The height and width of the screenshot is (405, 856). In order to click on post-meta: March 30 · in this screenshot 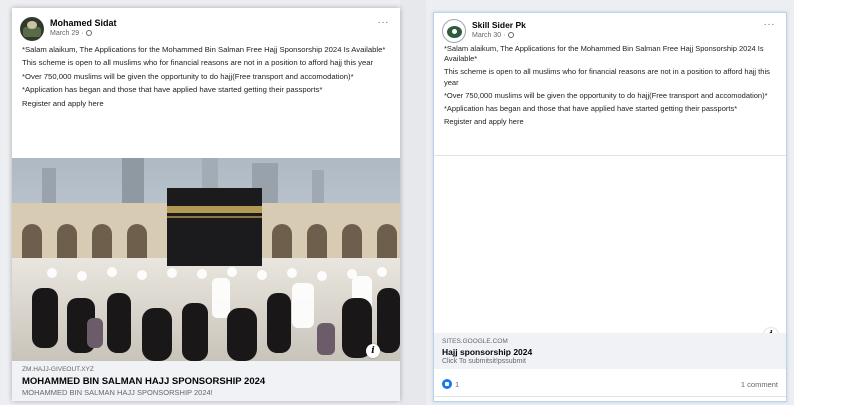, I will do `click(493, 35)`.